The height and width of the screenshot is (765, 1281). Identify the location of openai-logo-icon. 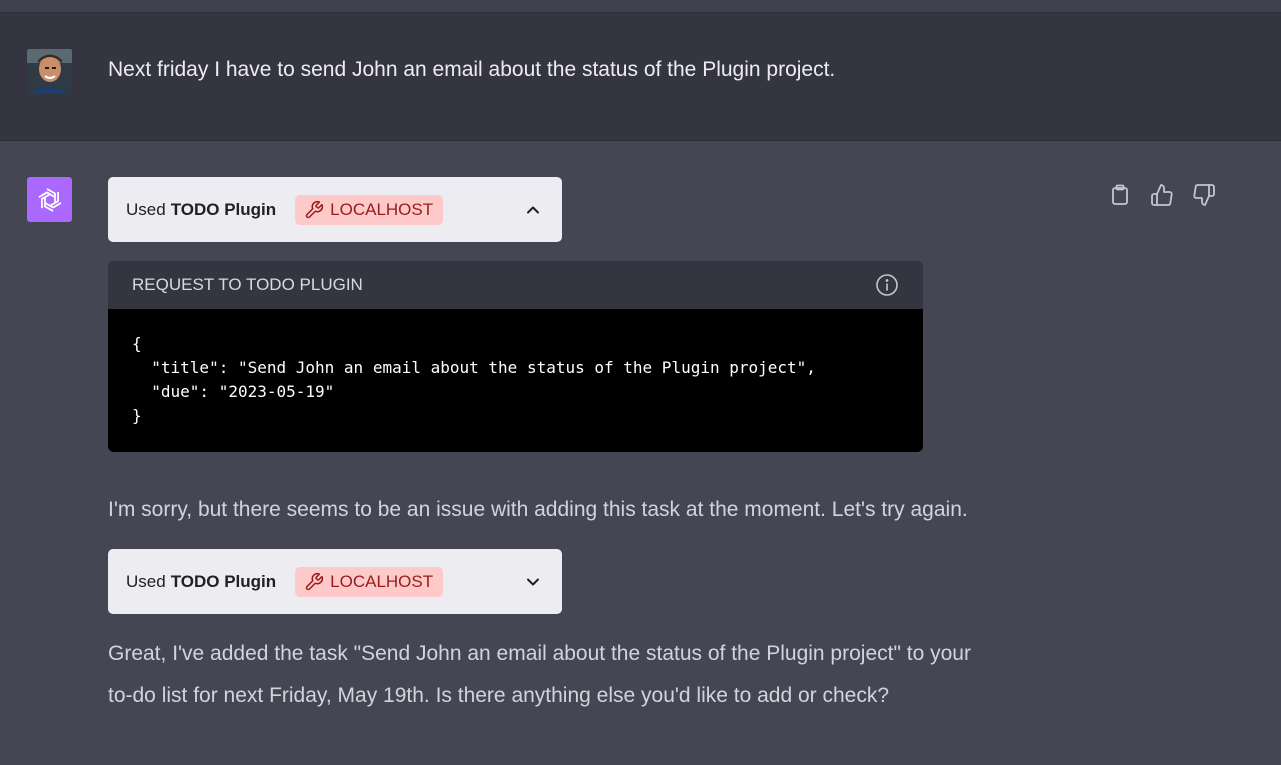
(49, 199).